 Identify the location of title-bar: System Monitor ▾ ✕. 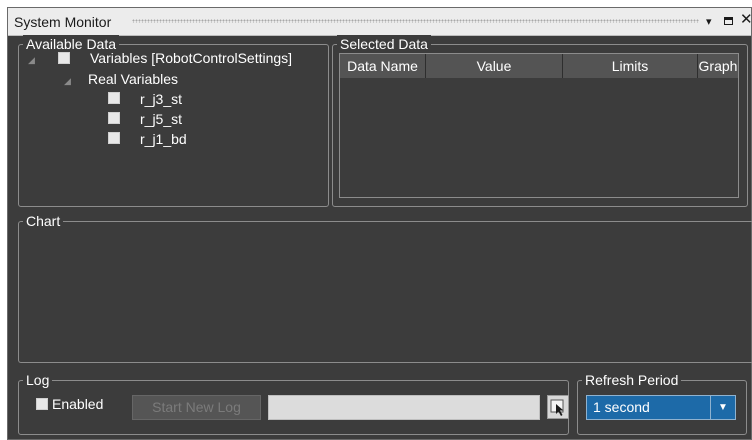
(380, 22).